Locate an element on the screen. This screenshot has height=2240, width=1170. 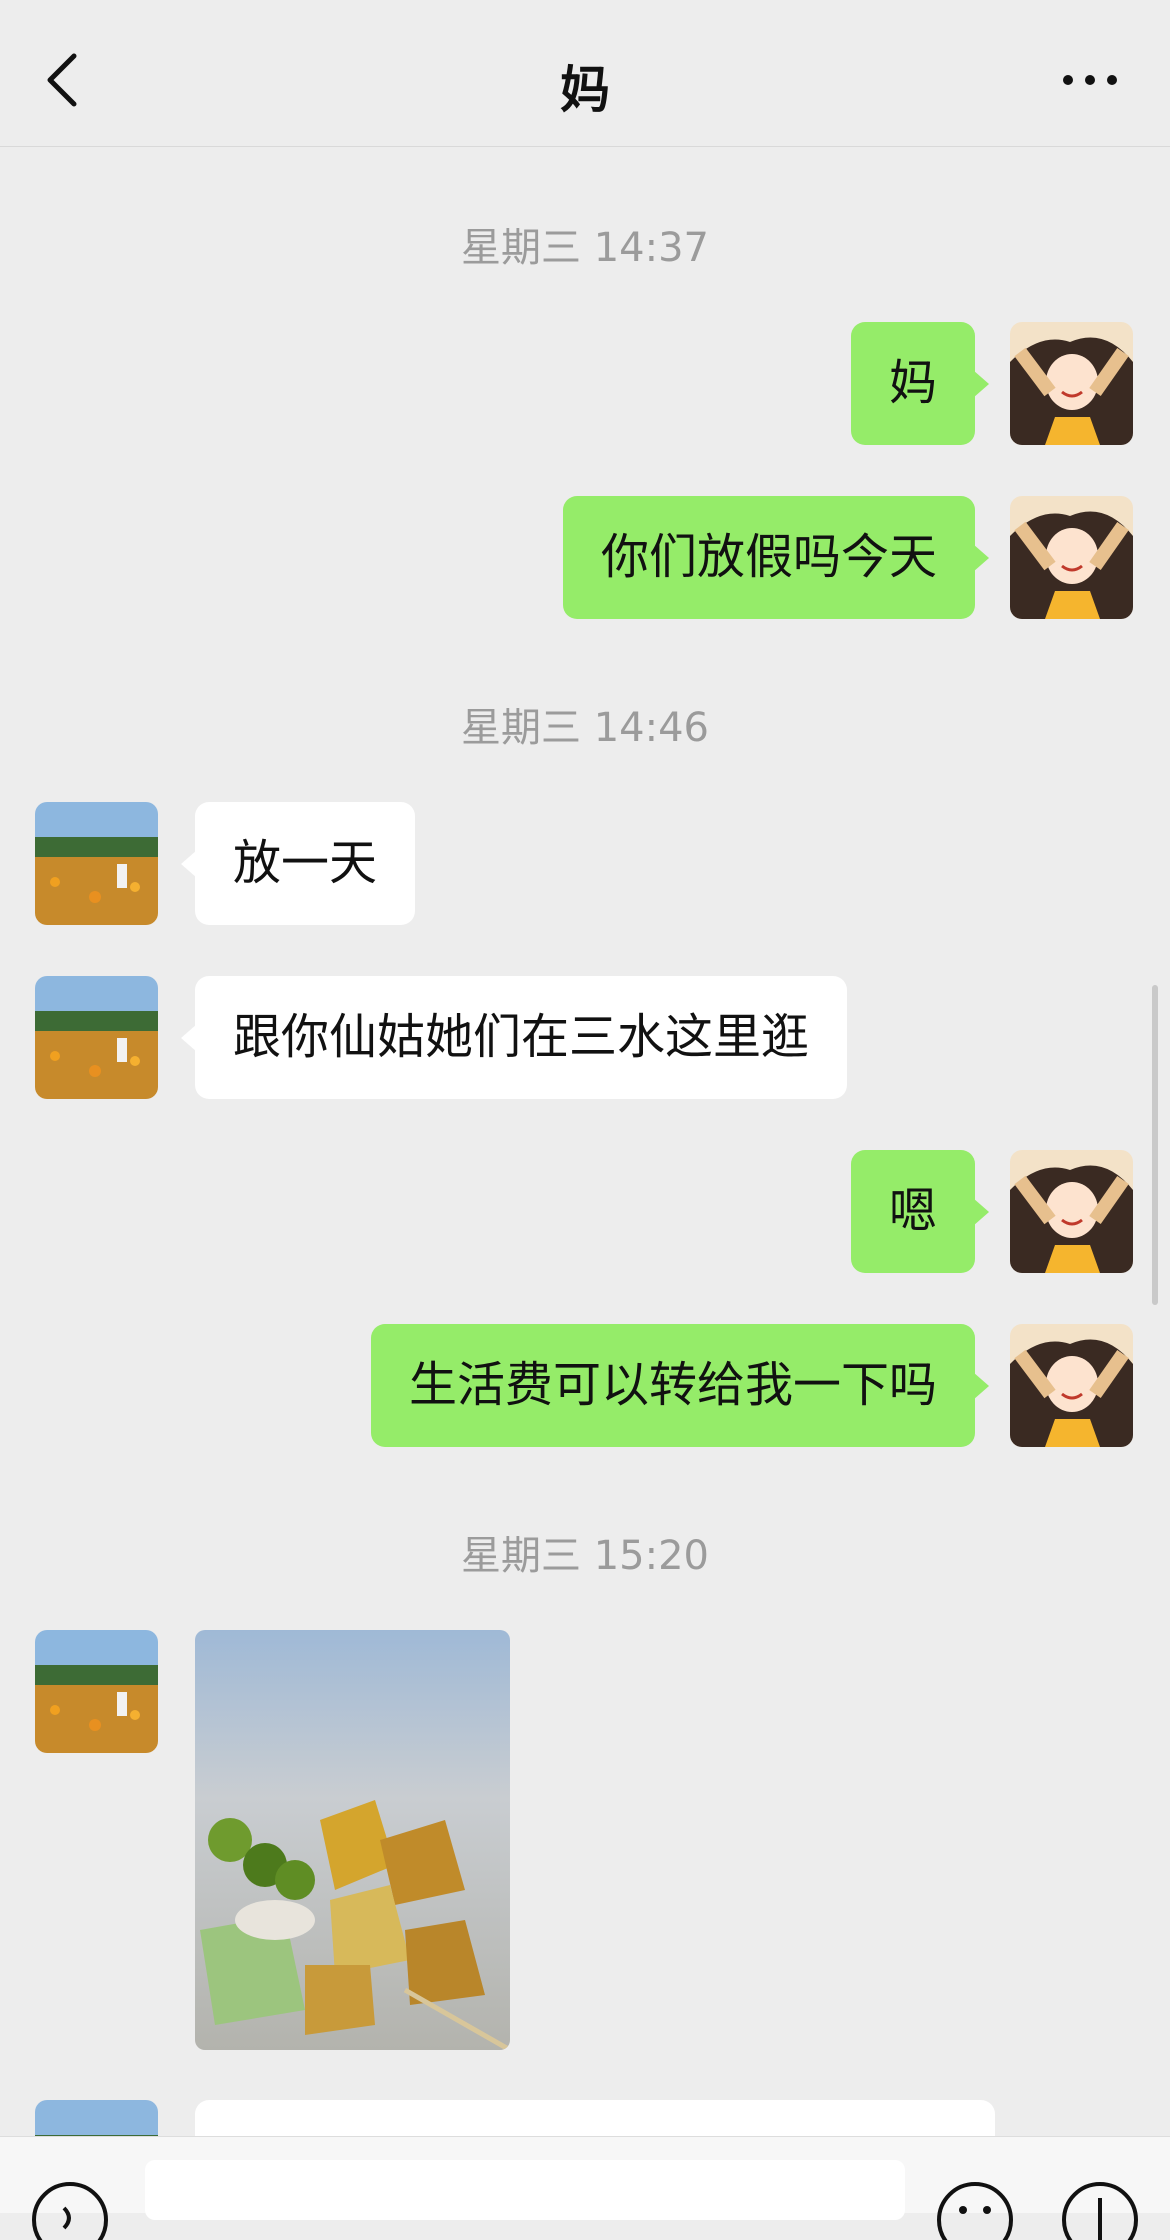
more-icon is located at coordinates (1090, 80).